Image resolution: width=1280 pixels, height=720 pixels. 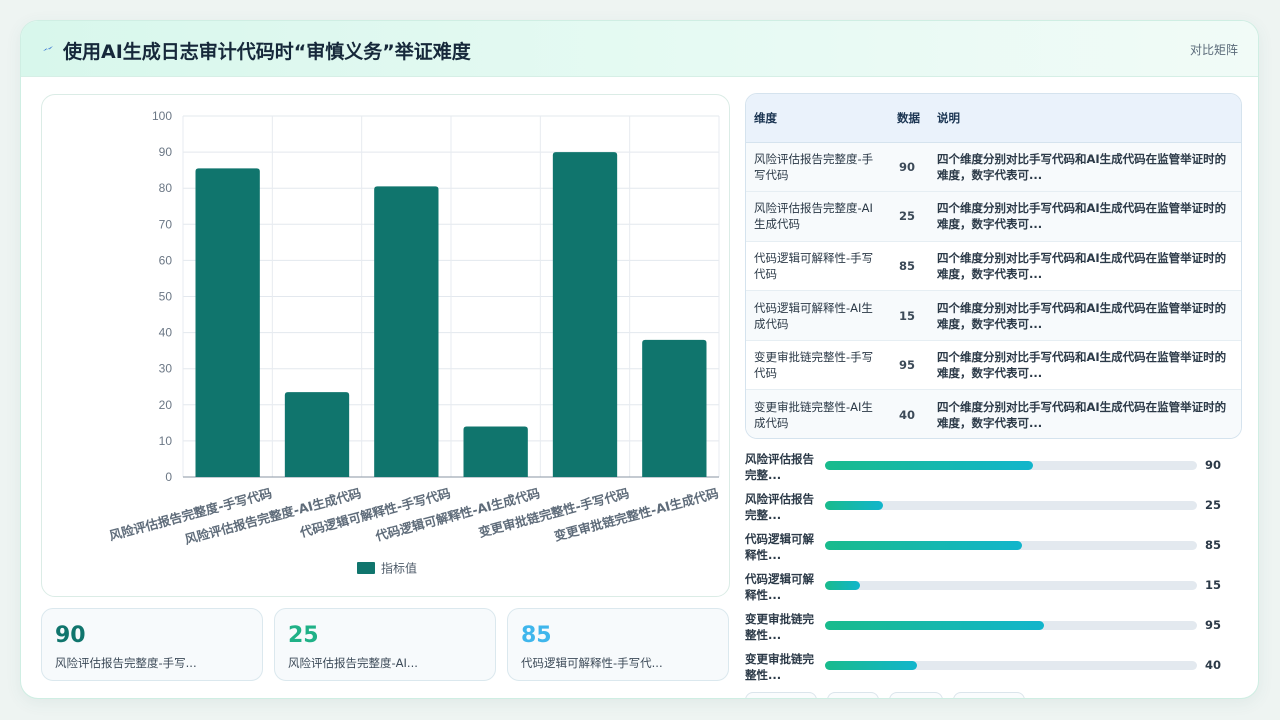 I want to click on kpi-value: 90, so click(x=70, y=635).